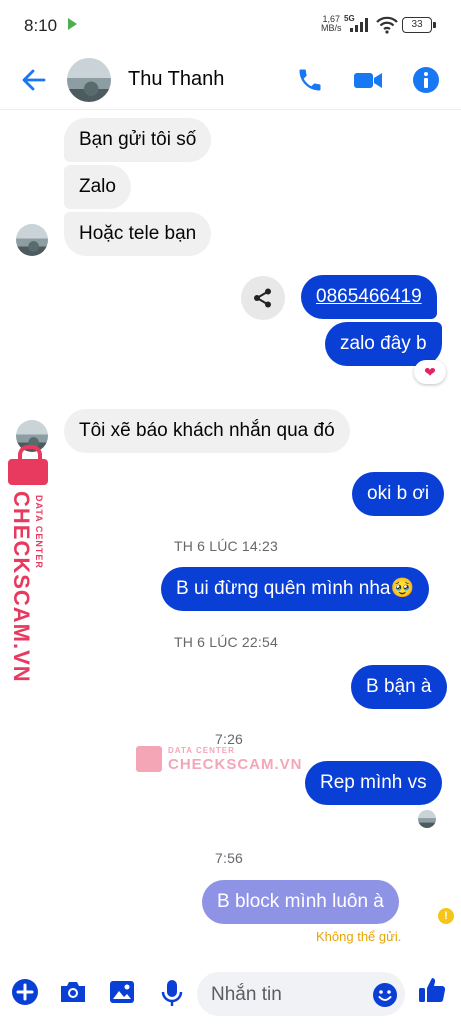 The image size is (461, 1024). What do you see at coordinates (138, 140) in the screenshot?
I see `message-incoming: Bạn gửi tôi số` at bounding box center [138, 140].